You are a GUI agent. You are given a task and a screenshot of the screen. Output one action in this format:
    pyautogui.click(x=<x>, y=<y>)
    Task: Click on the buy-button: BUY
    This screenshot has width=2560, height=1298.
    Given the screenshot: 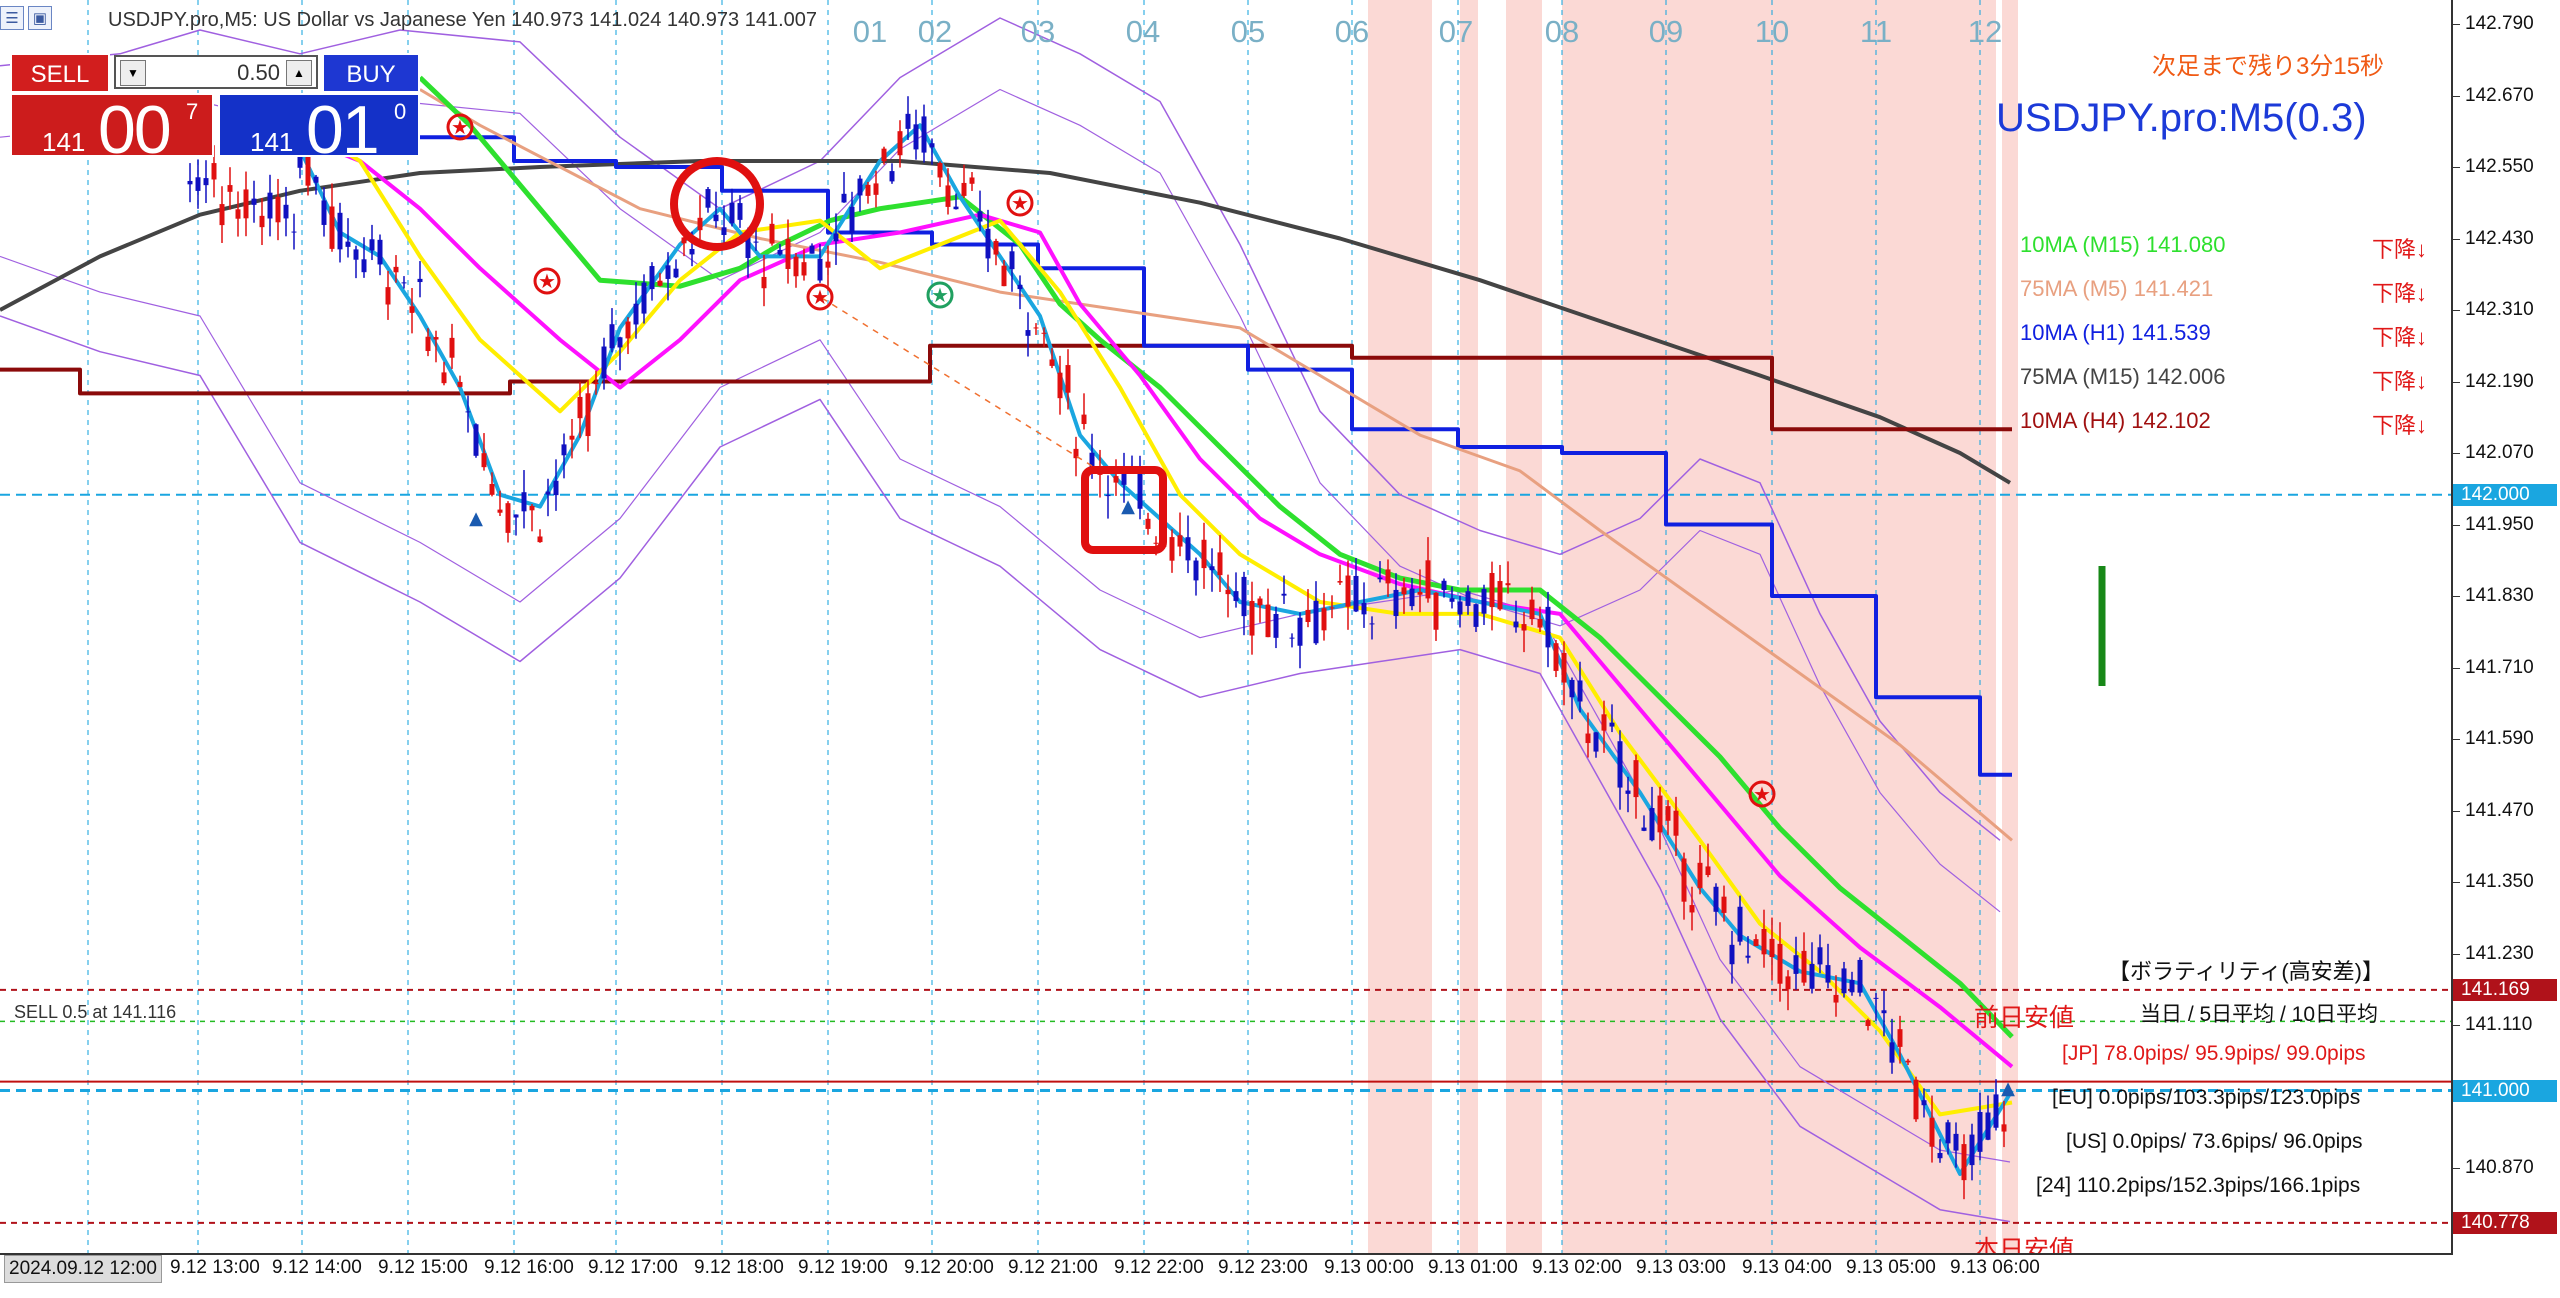 What is the action you would take?
    pyautogui.click(x=371, y=73)
    